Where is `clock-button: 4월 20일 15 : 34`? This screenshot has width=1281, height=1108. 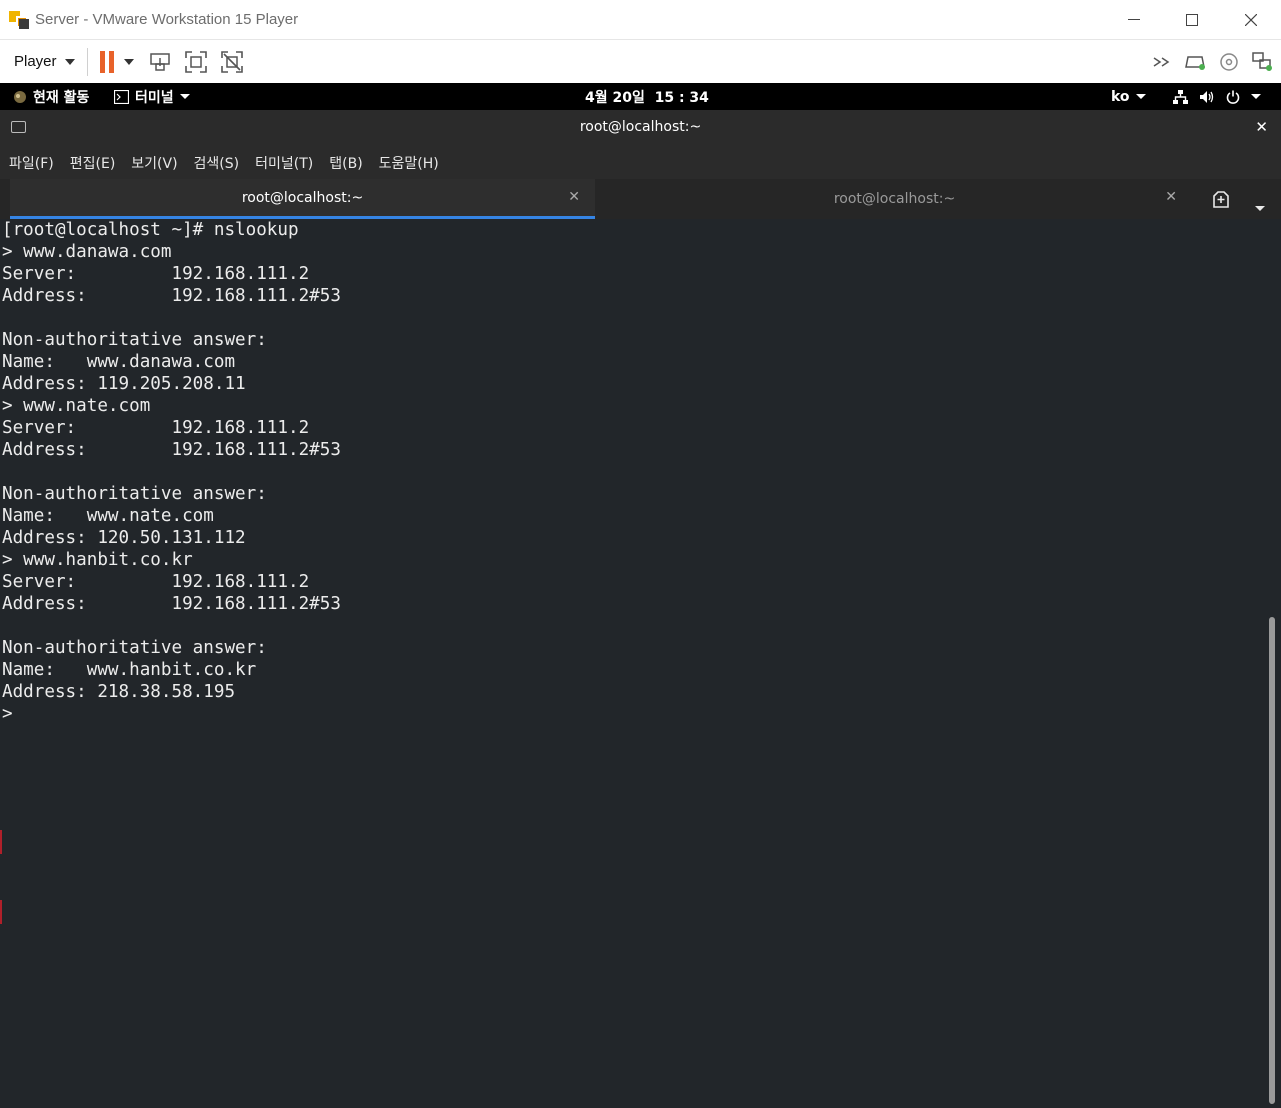 clock-button: 4월 20일 15 : 34 is located at coordinates (647, 96).